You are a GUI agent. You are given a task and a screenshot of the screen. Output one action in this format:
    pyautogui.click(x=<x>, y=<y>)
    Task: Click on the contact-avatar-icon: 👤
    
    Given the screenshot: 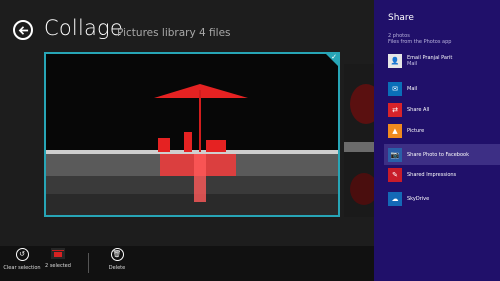 What is the action you would take?
    pyautogui.click(x=395, y=60)
    